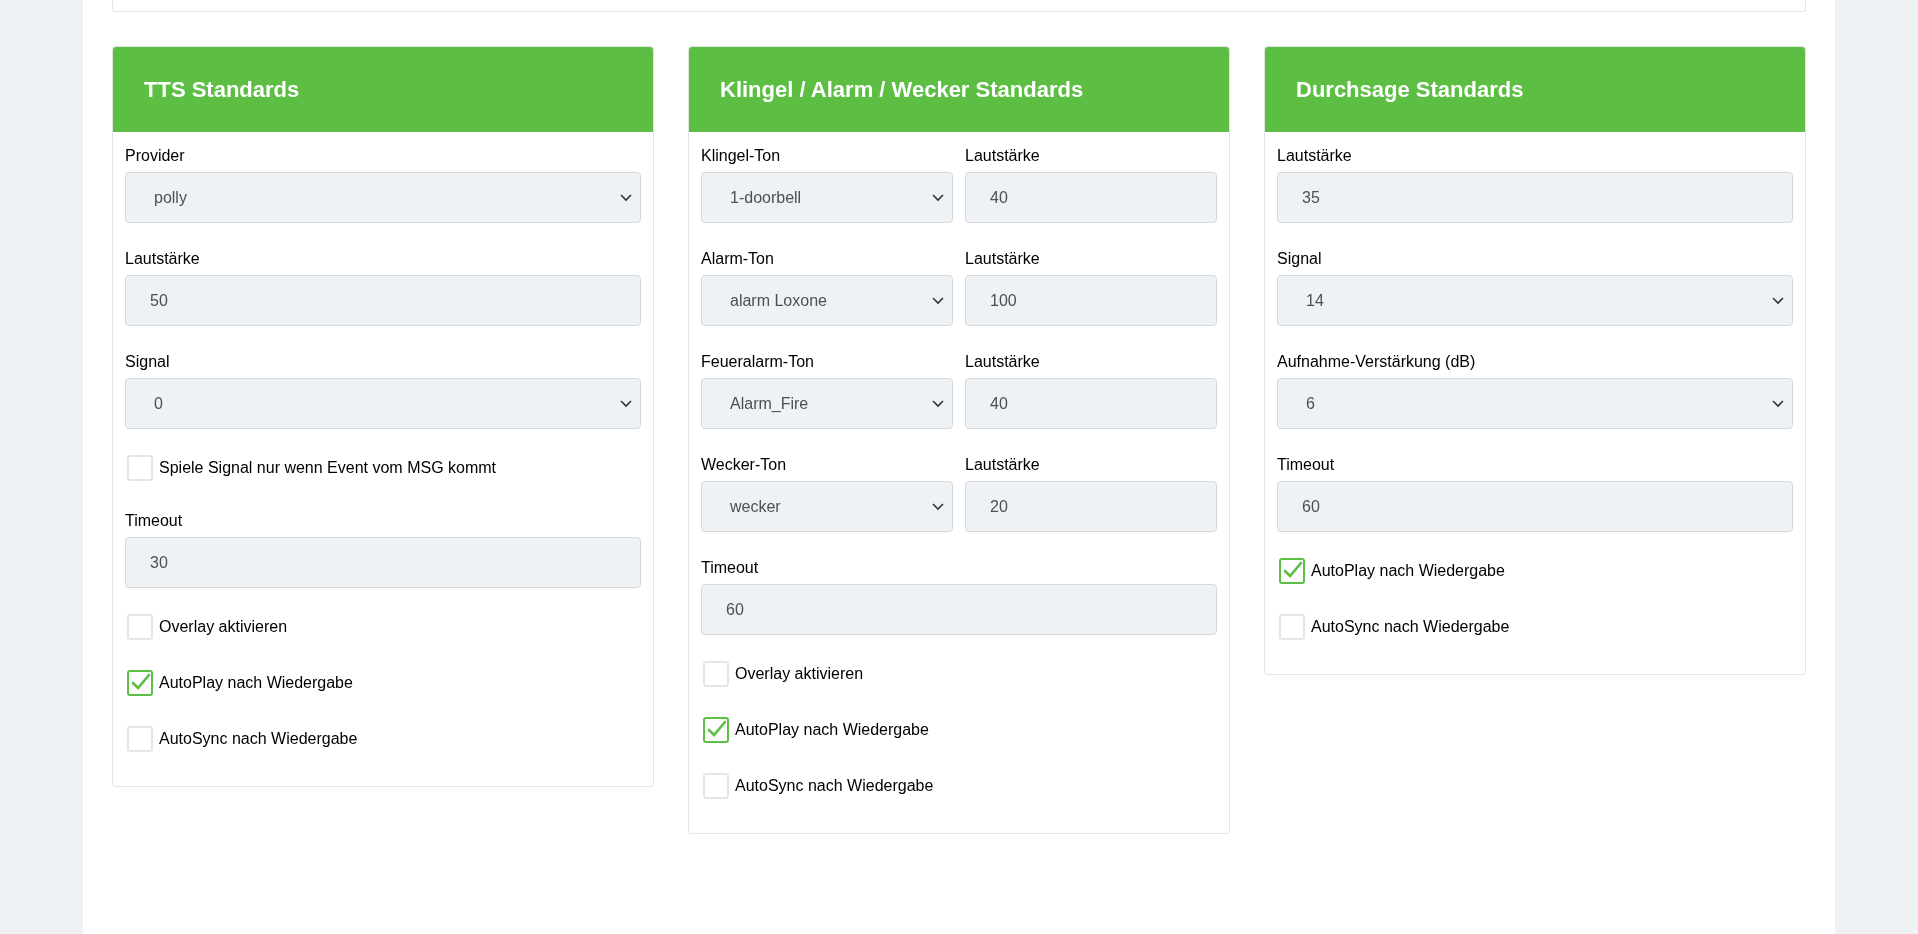  What do you see at coordinates (737, 259) in the screenshot?
I see `field-label: Alarm-Ton` at bounding box center [737, 259].